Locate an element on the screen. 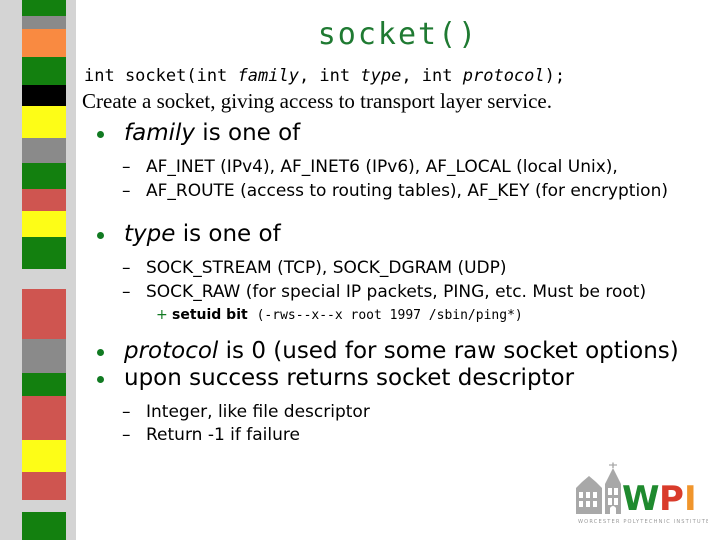  signature-pre: int socket(int is located at coordinates (161, 76).